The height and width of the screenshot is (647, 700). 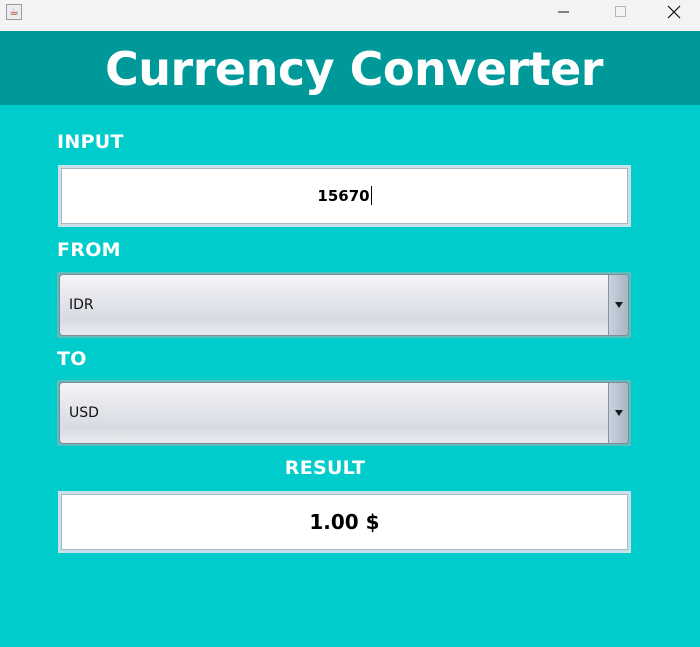 I want to click on input-label: INPUT, so click(x=90, y=142).